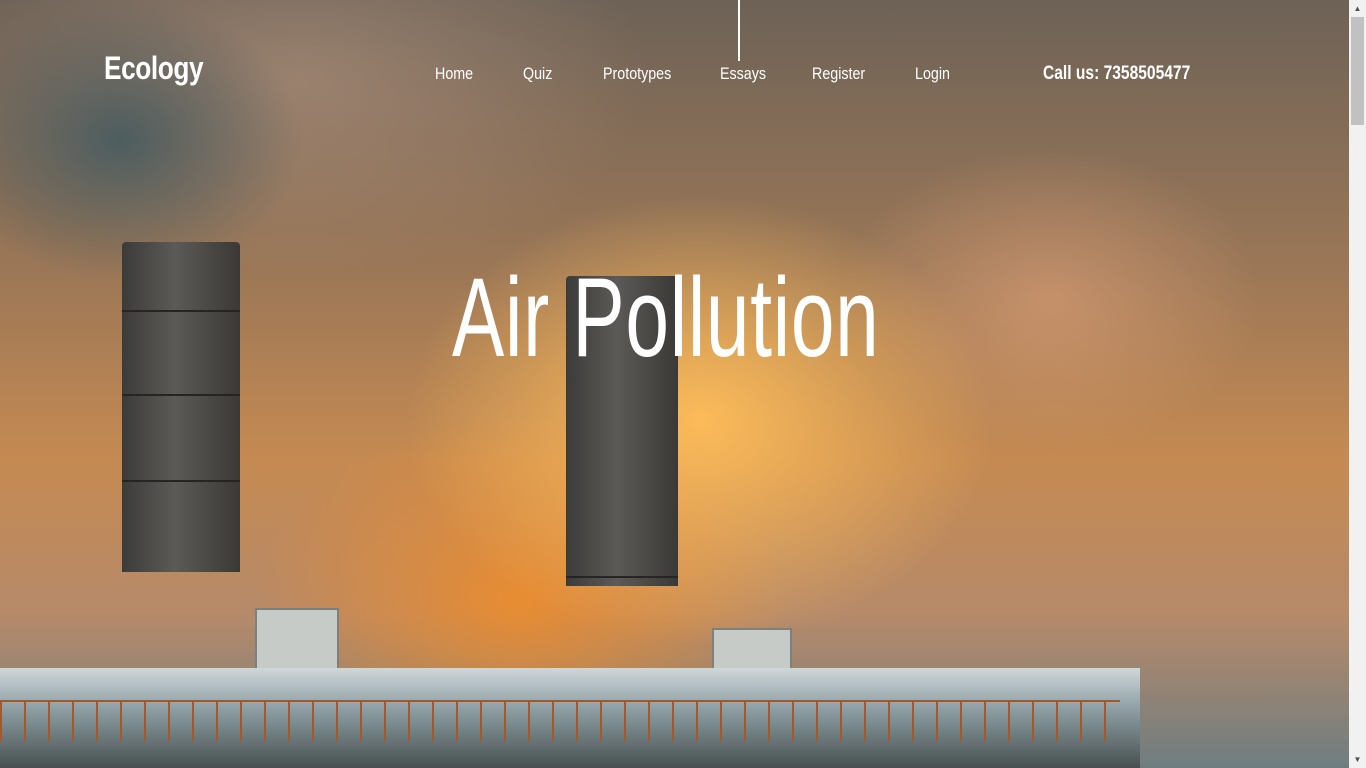 The height and width of the screenshot is (768, 1366). What do you see at coordinates (1357, 759) in the screenshot?
I see `scroll-down-arrow-icon: ▼` at bounding box center [1357, 759].